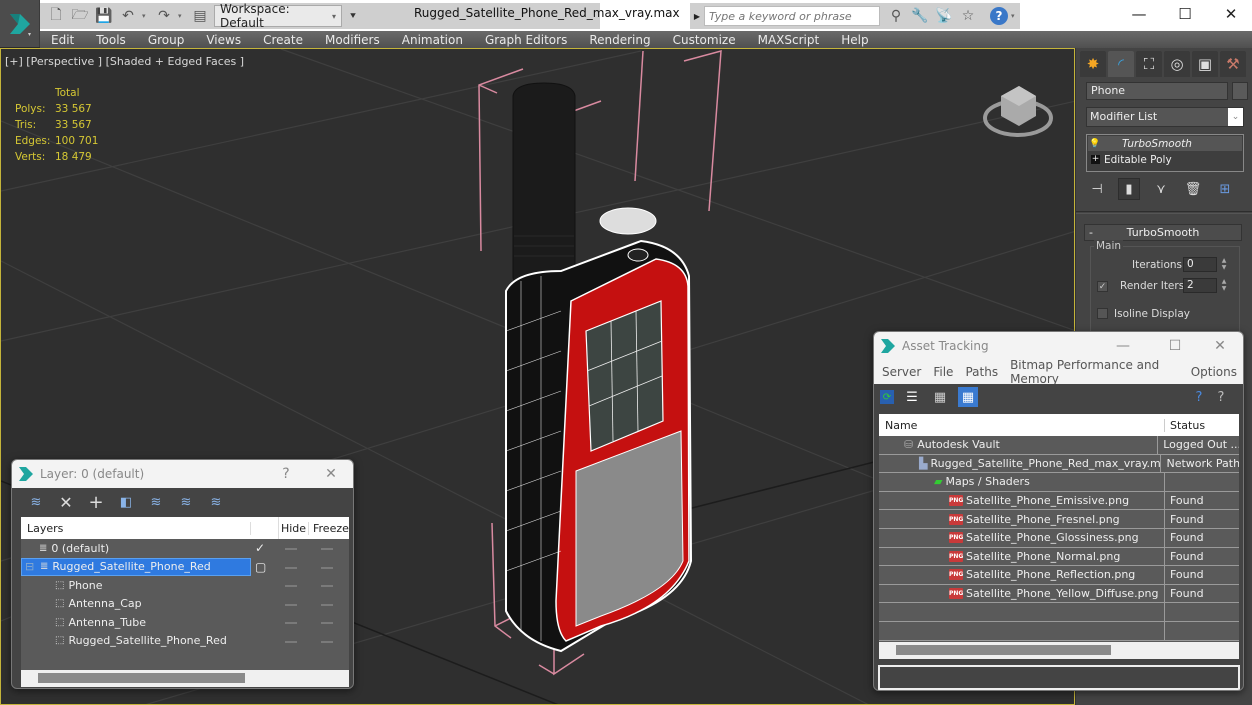  Describe the element at coordinates (1102, 313) in the screenshot. I see `isoline-display-checkbox` at that location.